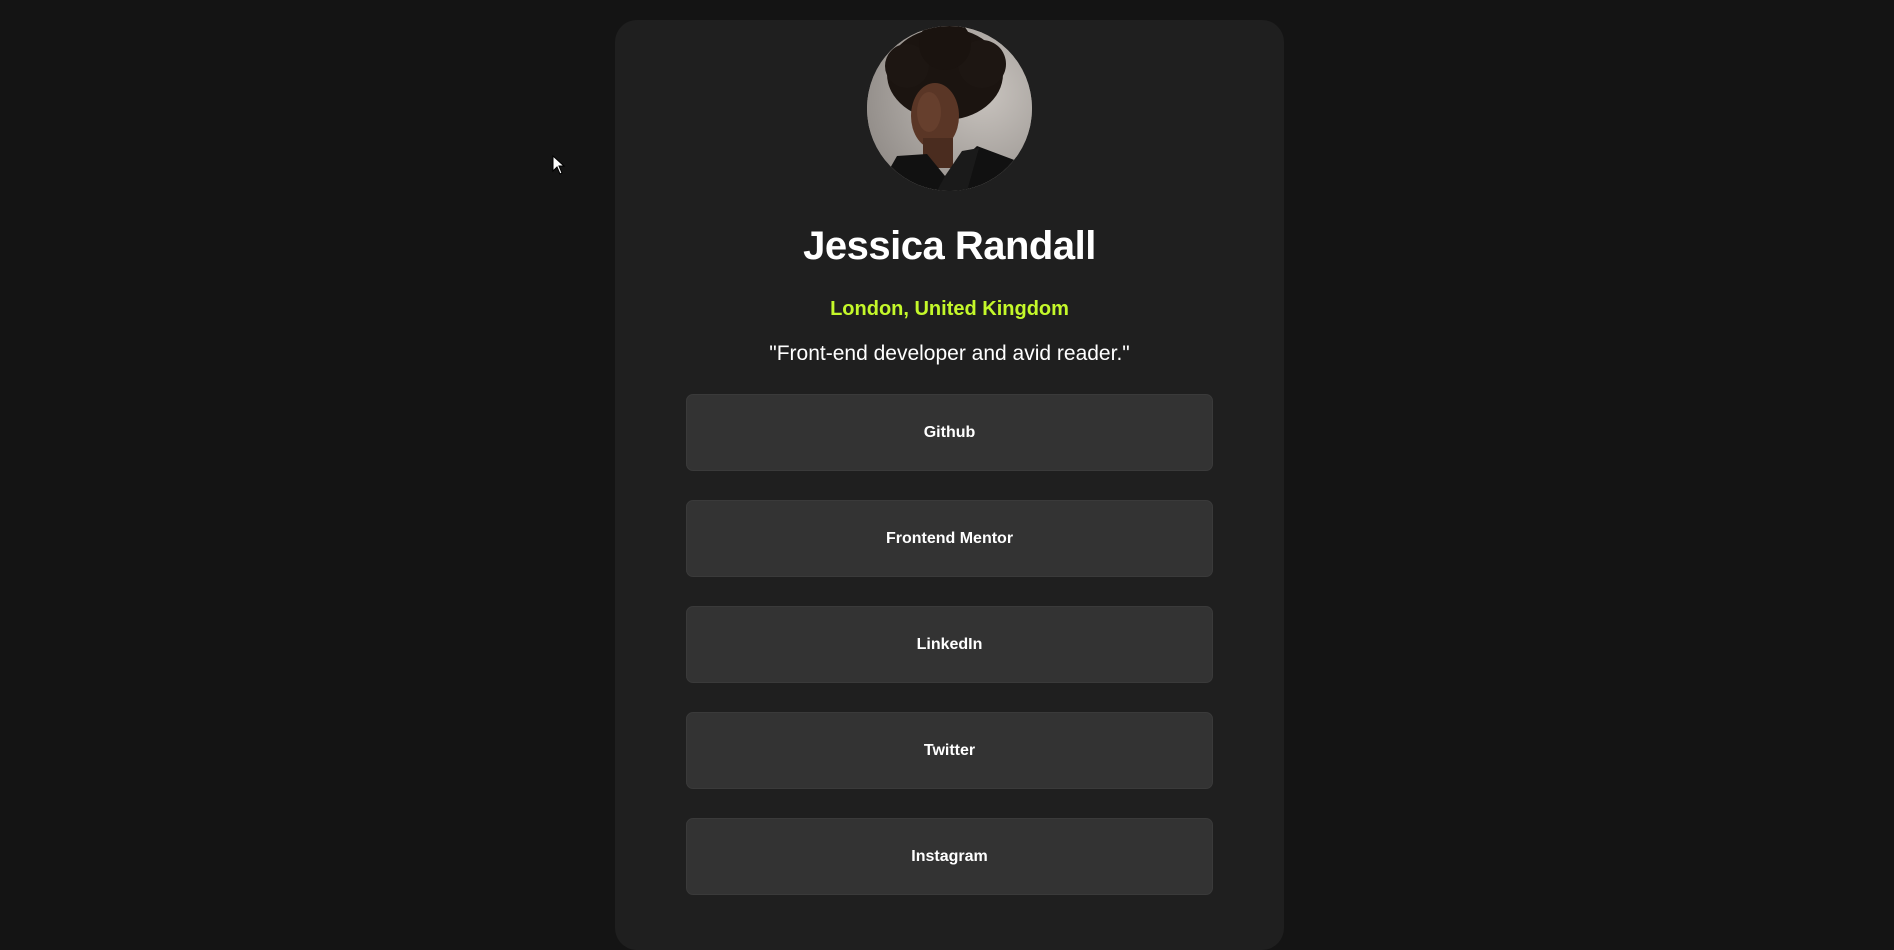 This screenshot has height=950, width=1894. What do you see at coordinates (949, 538) in the screenshot?
I see `frontend-mentor-link-button: Frontend Mentor` at bounding box center [949, 538].